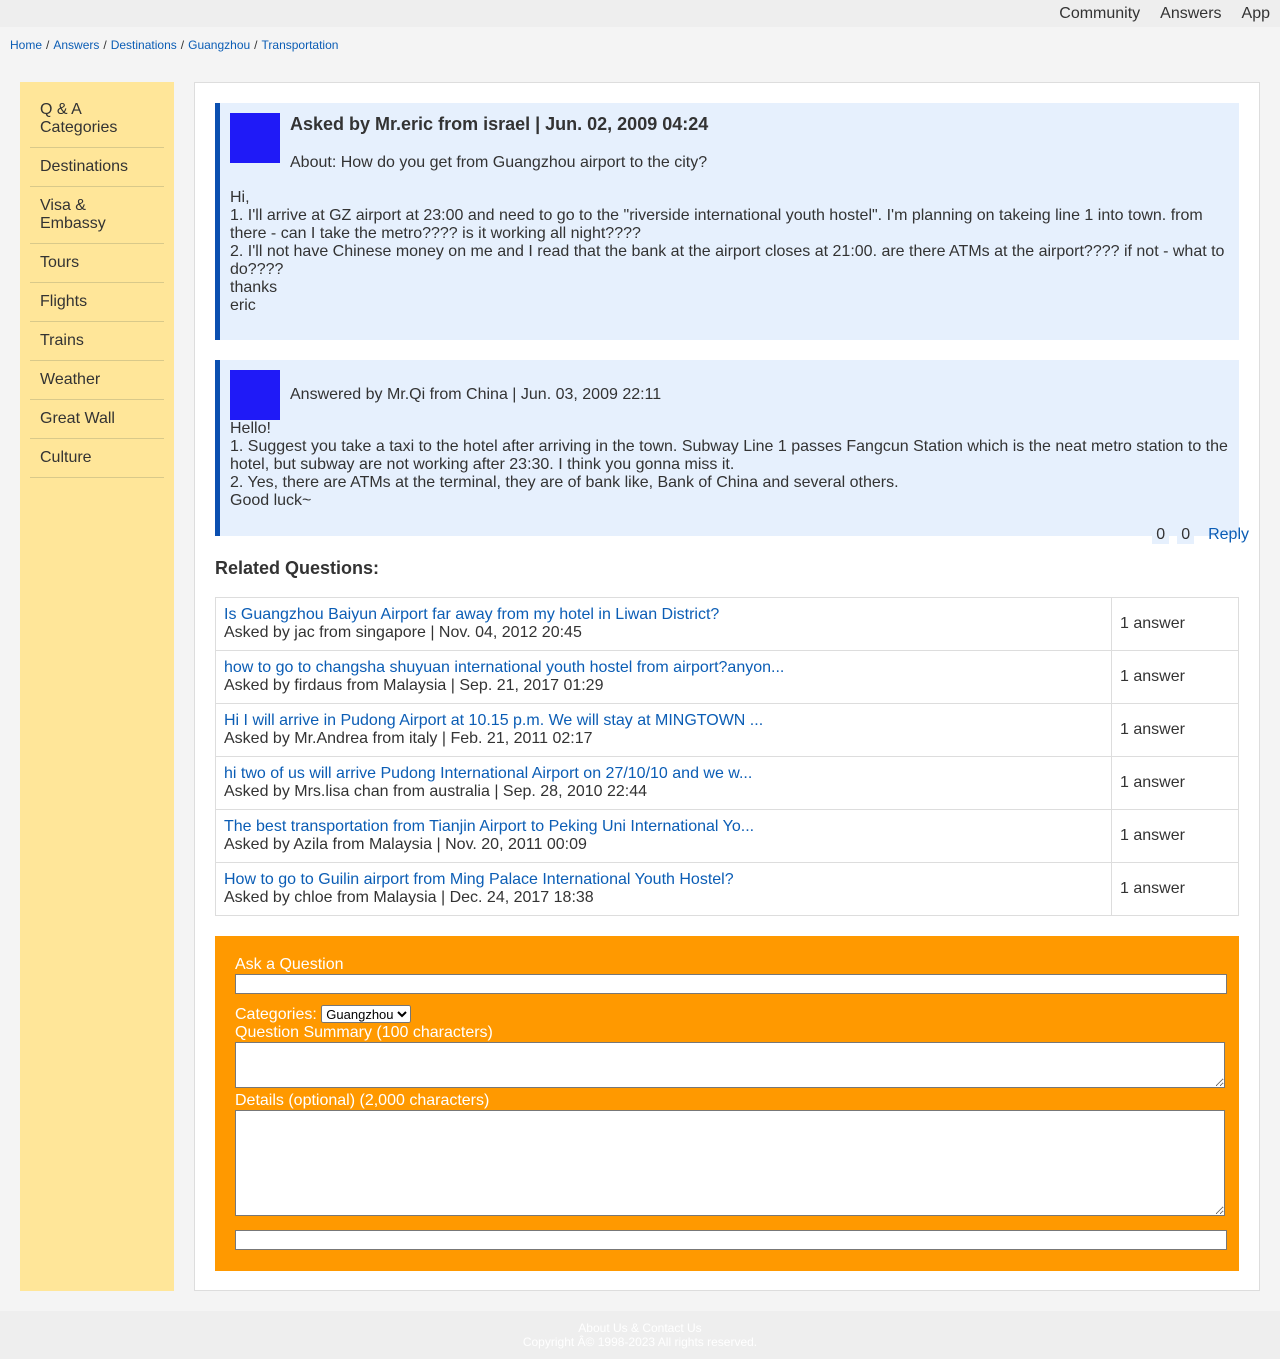  I want to click on breadcrumb-guangzhou: Guangzhou, so click(219, 45).